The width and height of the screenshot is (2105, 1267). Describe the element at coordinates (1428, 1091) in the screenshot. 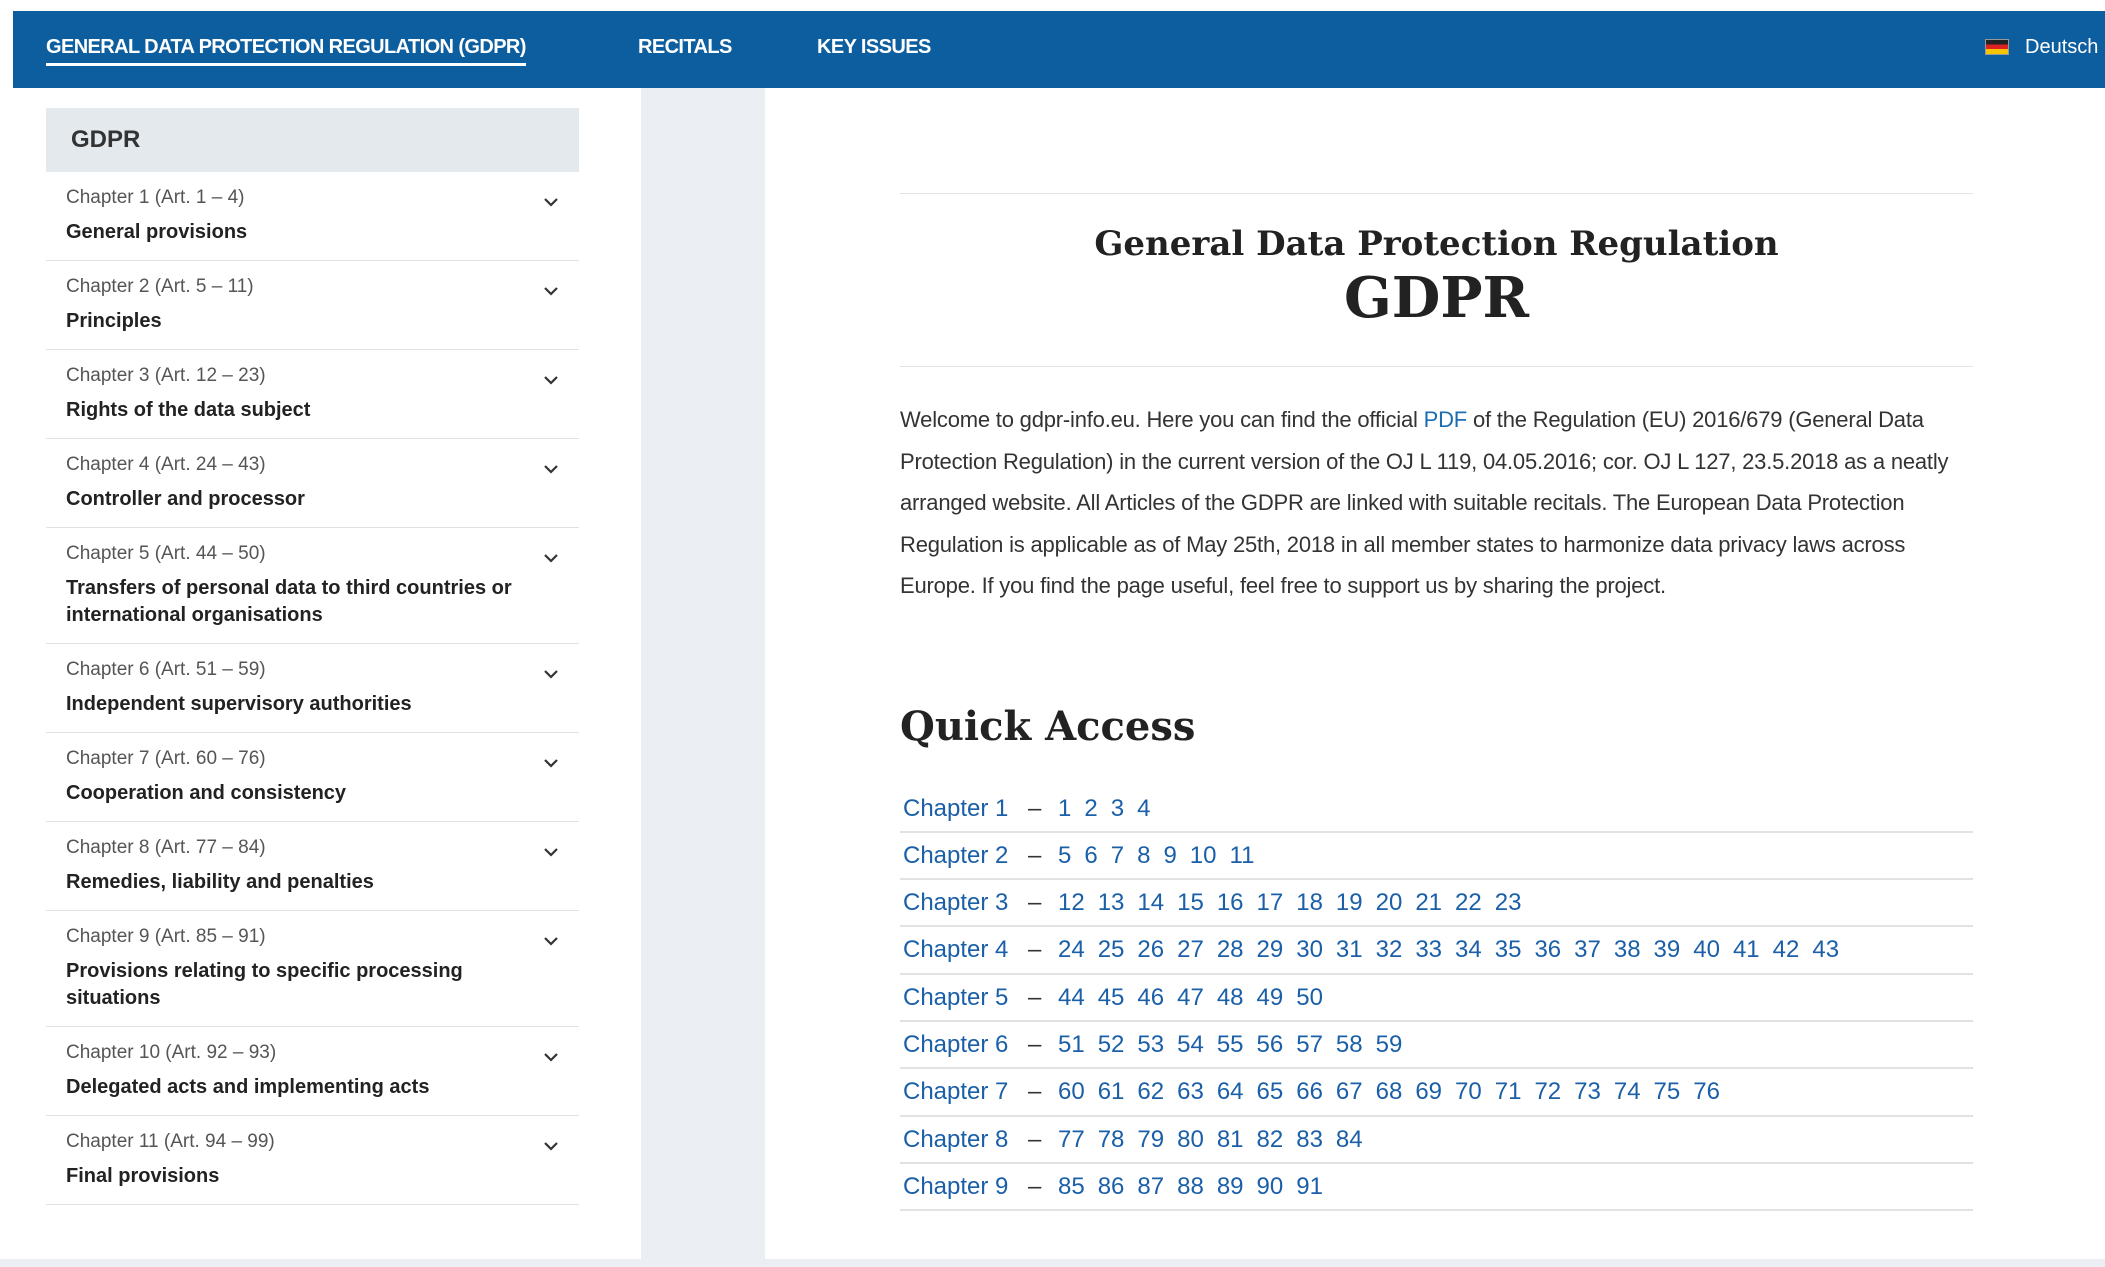

I see `article-link: 69` at that location.